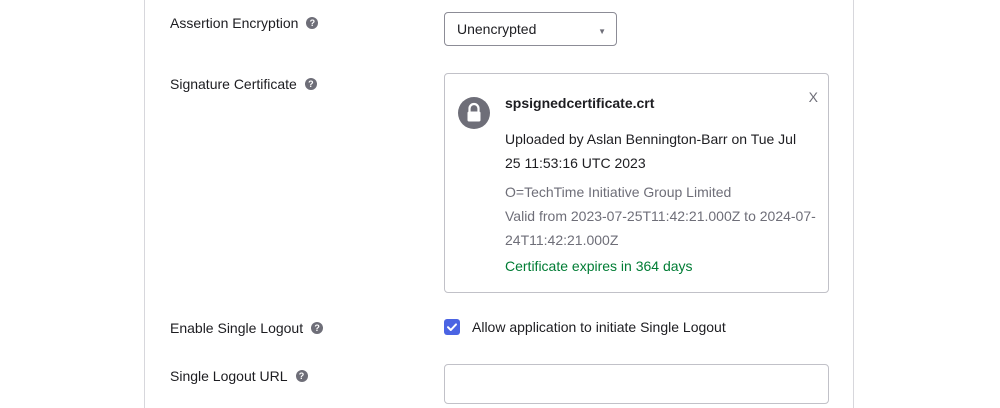 This screenshot has width=1000, height=408. I want to click on assertion-encryption-value: Unencrypted, so click(497, 29).